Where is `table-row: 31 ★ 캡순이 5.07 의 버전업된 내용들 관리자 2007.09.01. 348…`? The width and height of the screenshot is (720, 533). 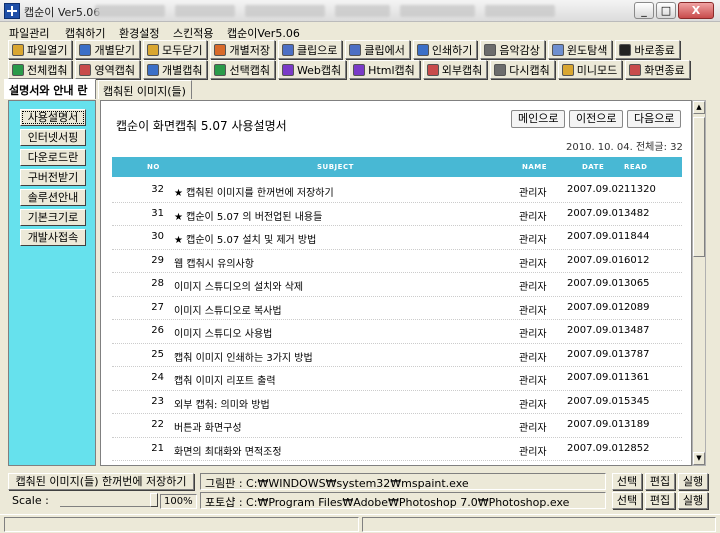 table-row: 31 ★ 캡순이 5.07 의 버전업된 내용들 관리자 2007.09.01. 348… is located at coordinates (397, 214).